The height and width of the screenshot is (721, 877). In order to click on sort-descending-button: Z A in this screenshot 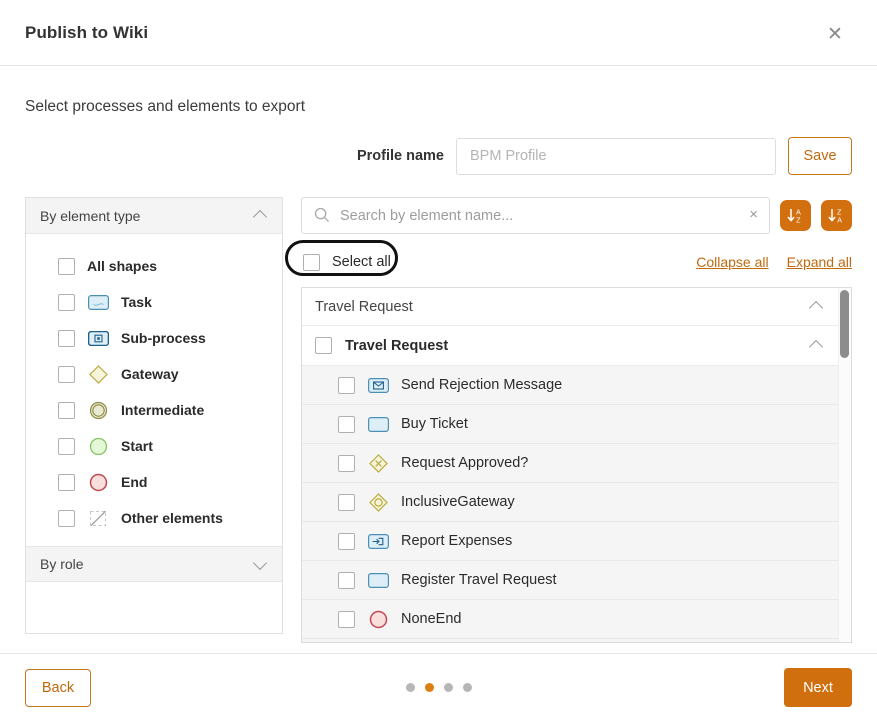, I will do `click(836, 215)`.